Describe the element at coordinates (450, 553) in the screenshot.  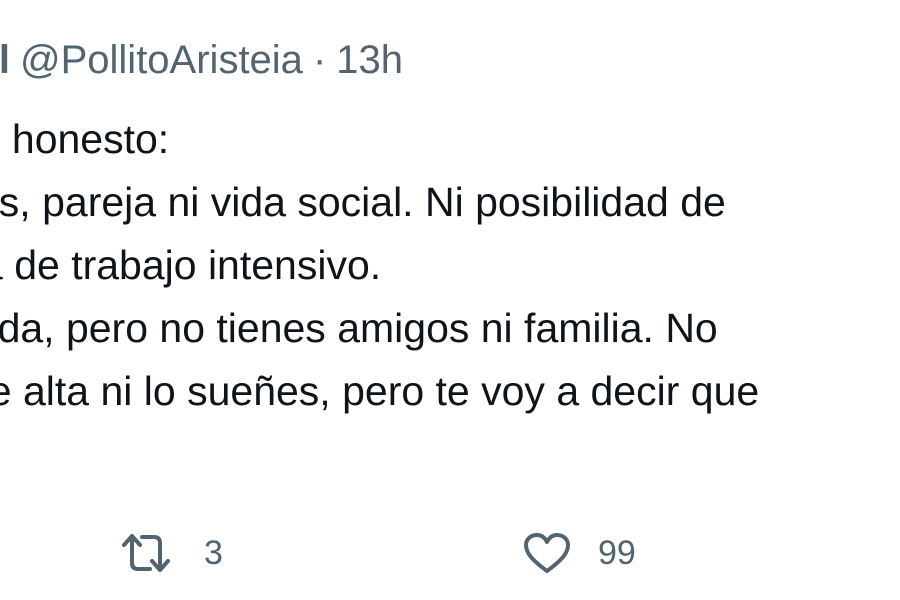
I see `tweet-actions: 3 99` at that location.